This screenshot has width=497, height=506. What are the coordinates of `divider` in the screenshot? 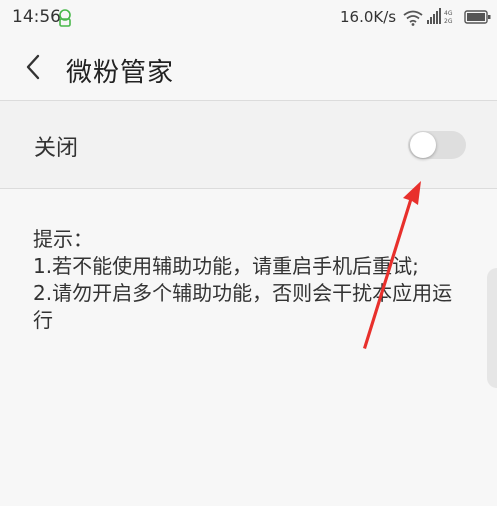 It's located at (248, 188).